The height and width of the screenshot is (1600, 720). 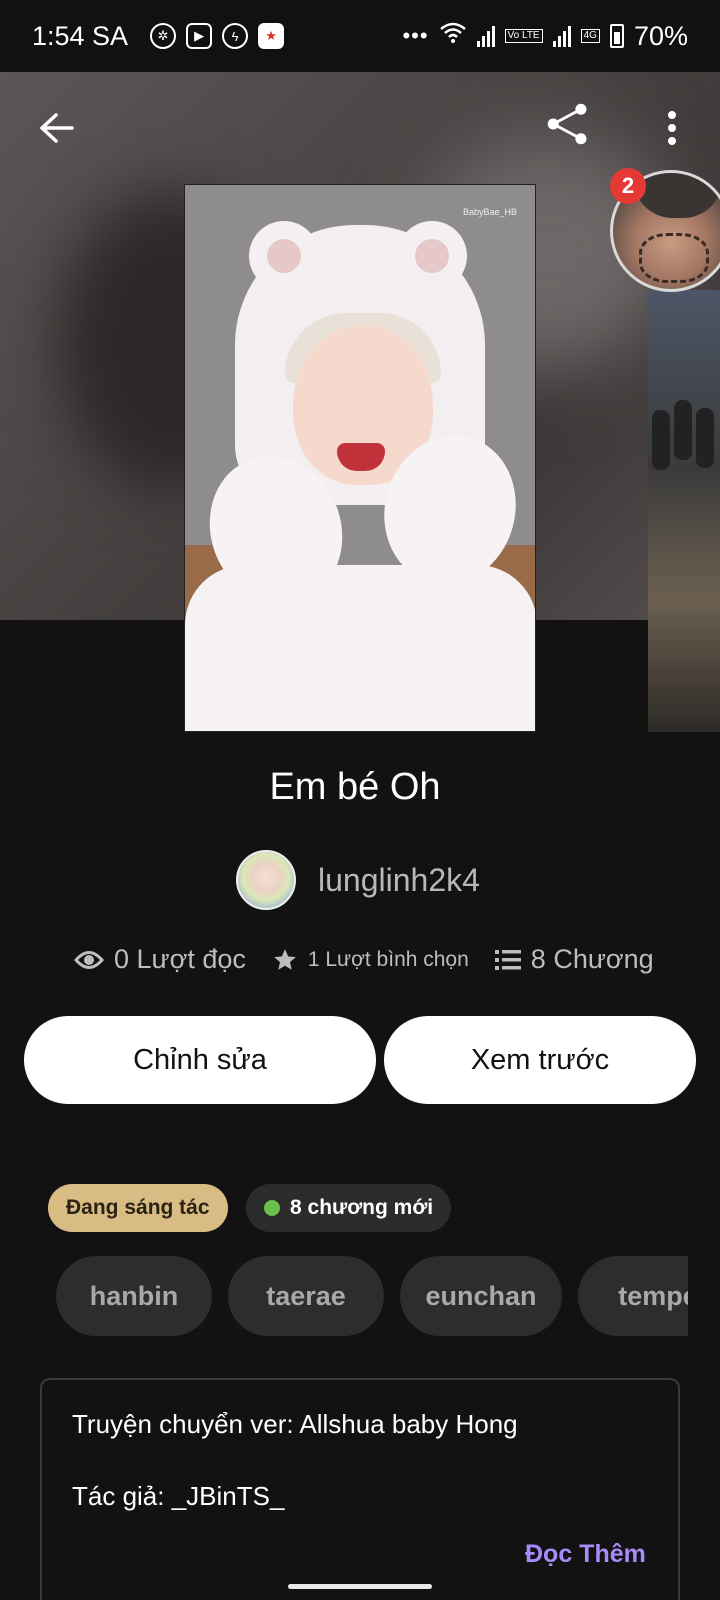 I want to click on preview-button: Xem trước, so click(x=540, y=1060).